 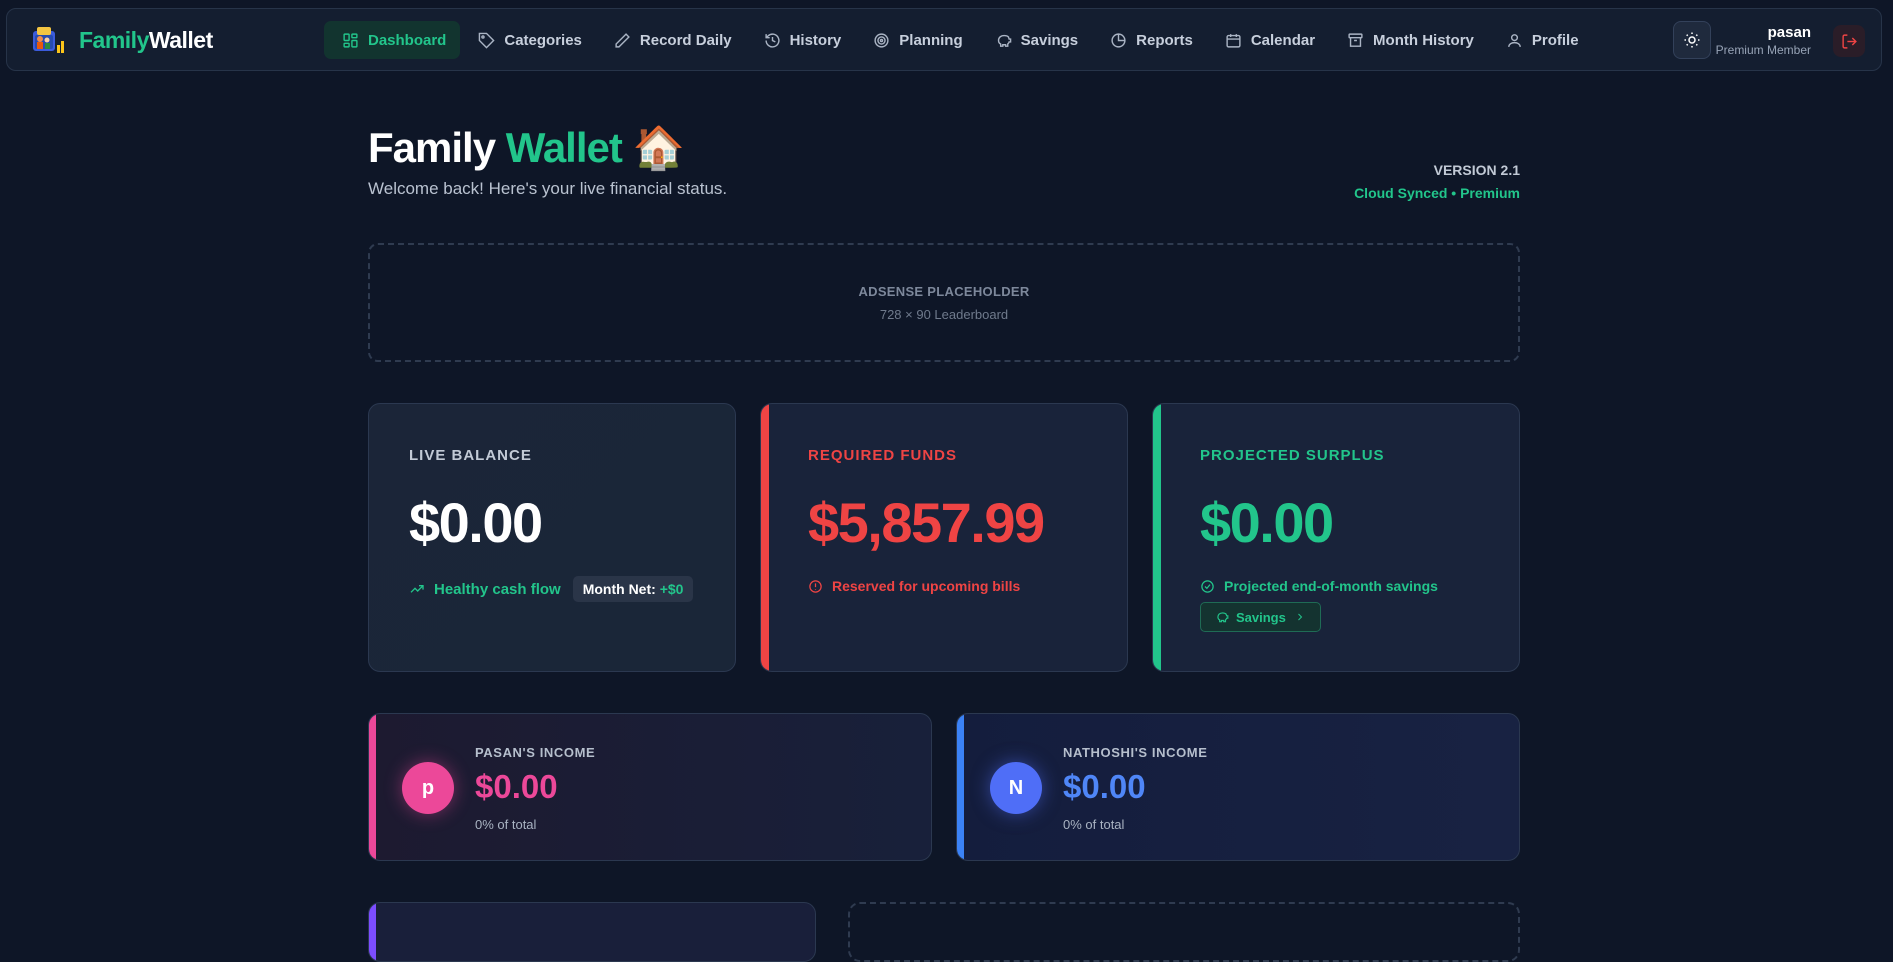 I want to click on tag-icon, so click(x=487, y=40).